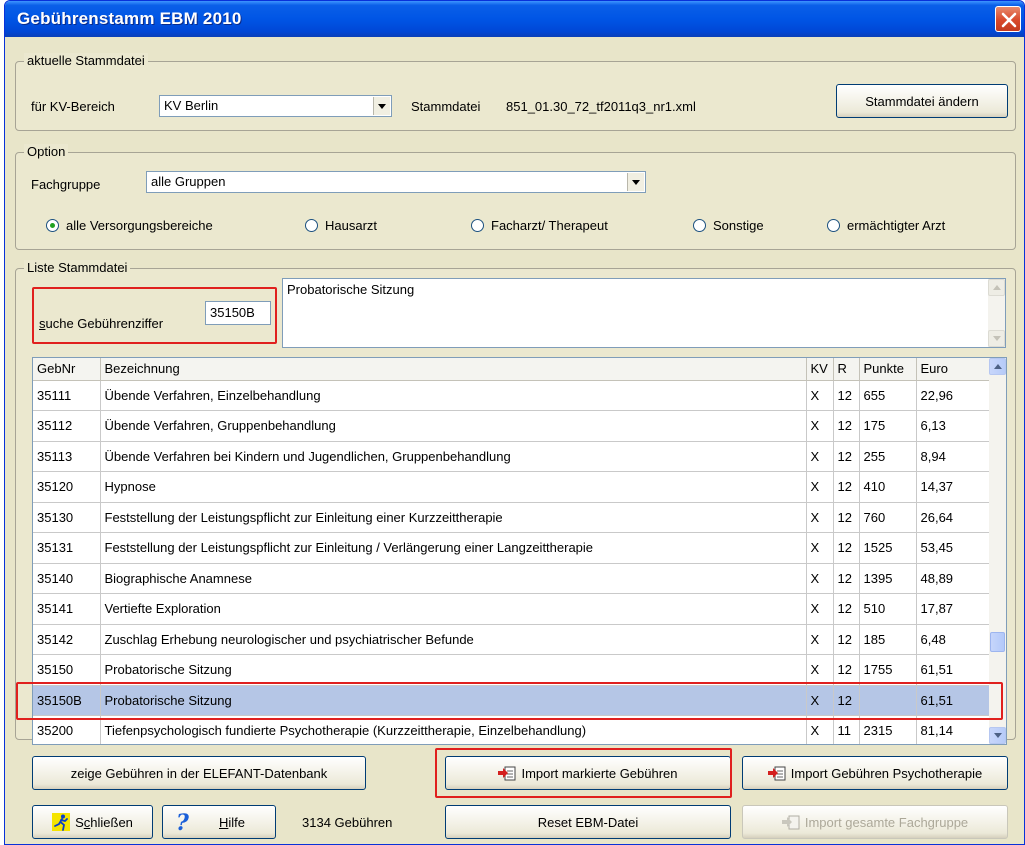 The height and width of the screenshot is (845, 1025). Describe the element at coordinates (599, 773) in the screenshot. I see `import-marked-label: Import markierte Gebühren` at that location.